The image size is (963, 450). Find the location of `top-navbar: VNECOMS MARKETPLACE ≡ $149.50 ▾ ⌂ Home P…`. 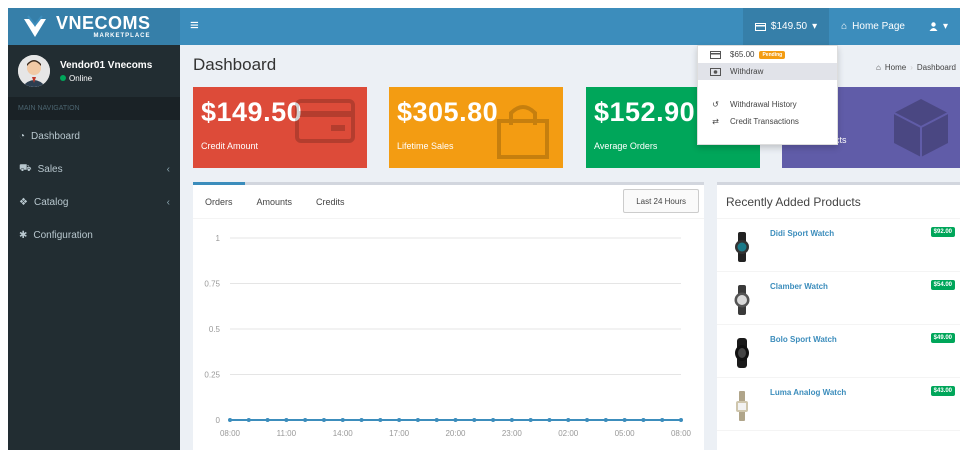

top-navbar: VNECOMS MARKETPLACE ≡ $149.50 ▾ ⌂ Home P… is located at coordinates (484, 26).